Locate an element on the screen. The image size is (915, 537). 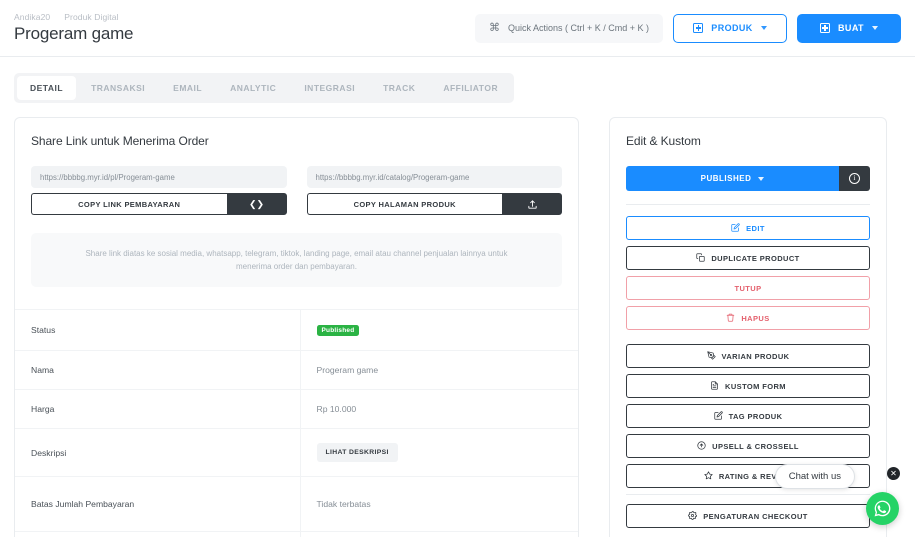
copy-payment-link-button: COPY LINK PEMBAYARAN is located at coordinates (129, 204).